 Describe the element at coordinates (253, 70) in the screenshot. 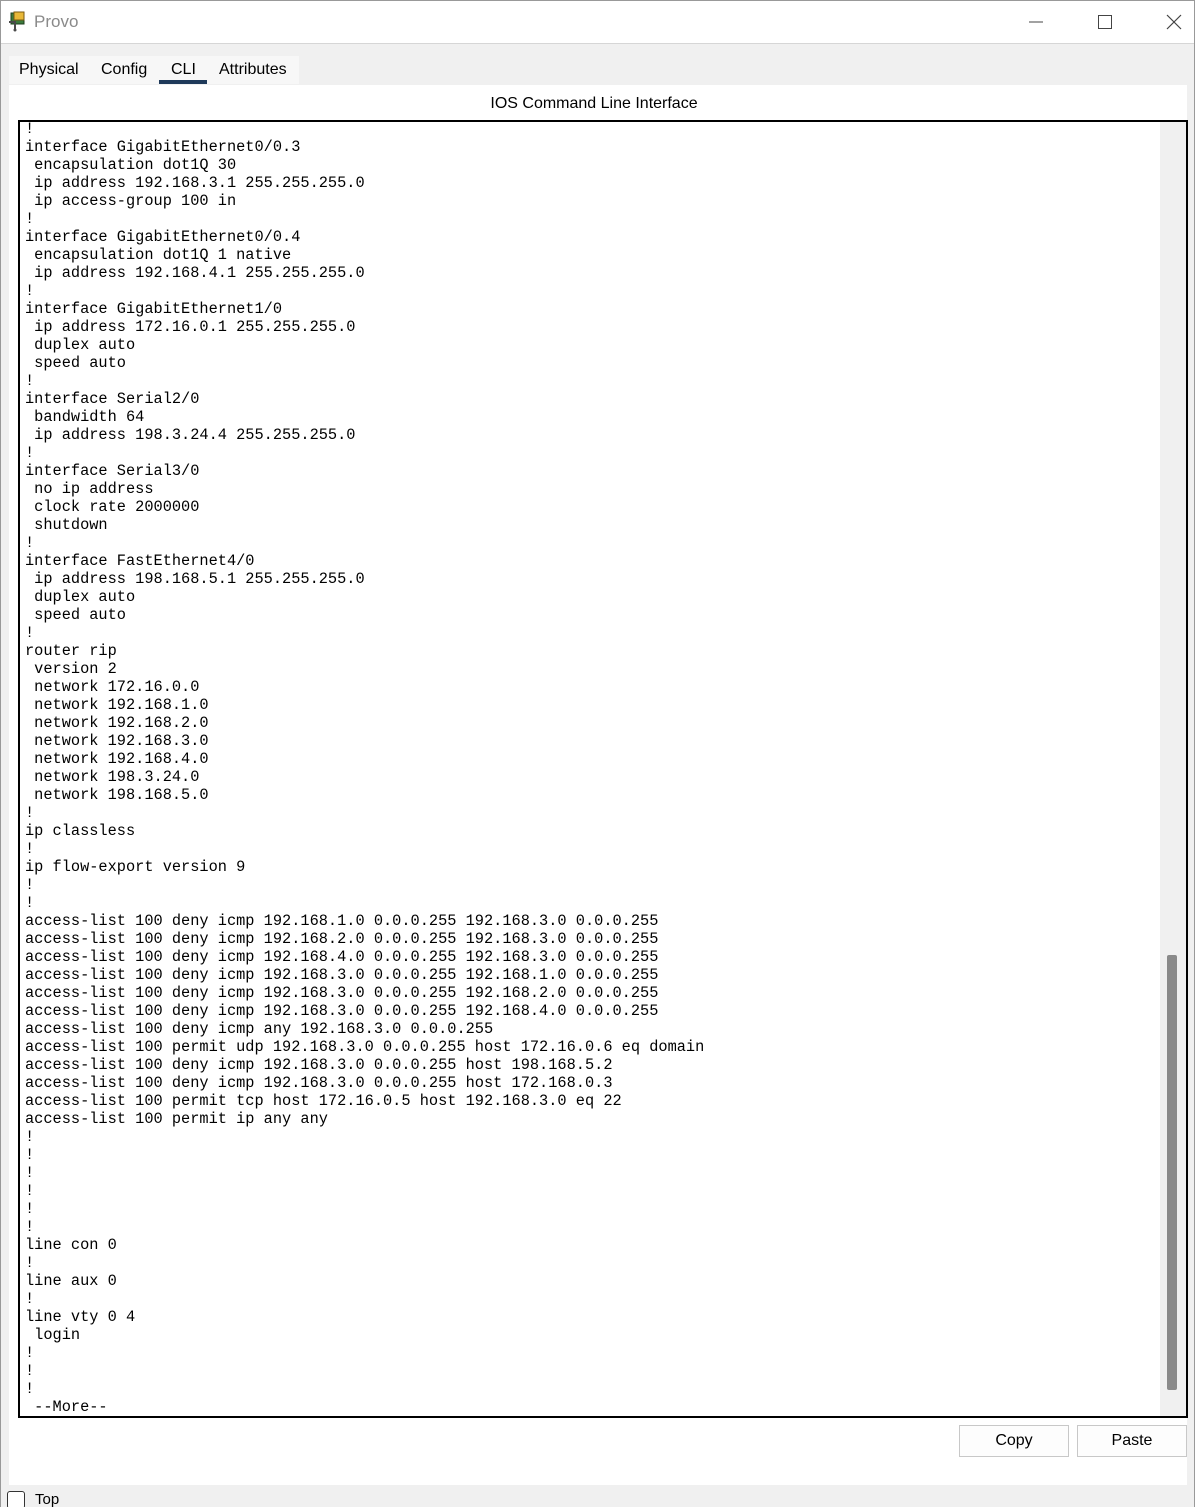

I see `tab-attributes: Attributes` at that location.